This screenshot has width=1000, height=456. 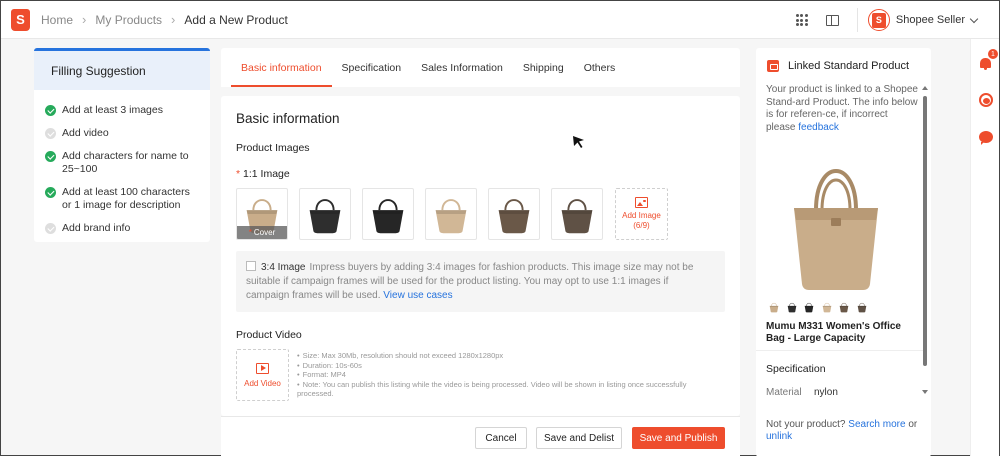 What do you see at coordinates (269, 335) in the screenshot?
I see `product-video-label: Product Video` at bounding box center [269, 335].